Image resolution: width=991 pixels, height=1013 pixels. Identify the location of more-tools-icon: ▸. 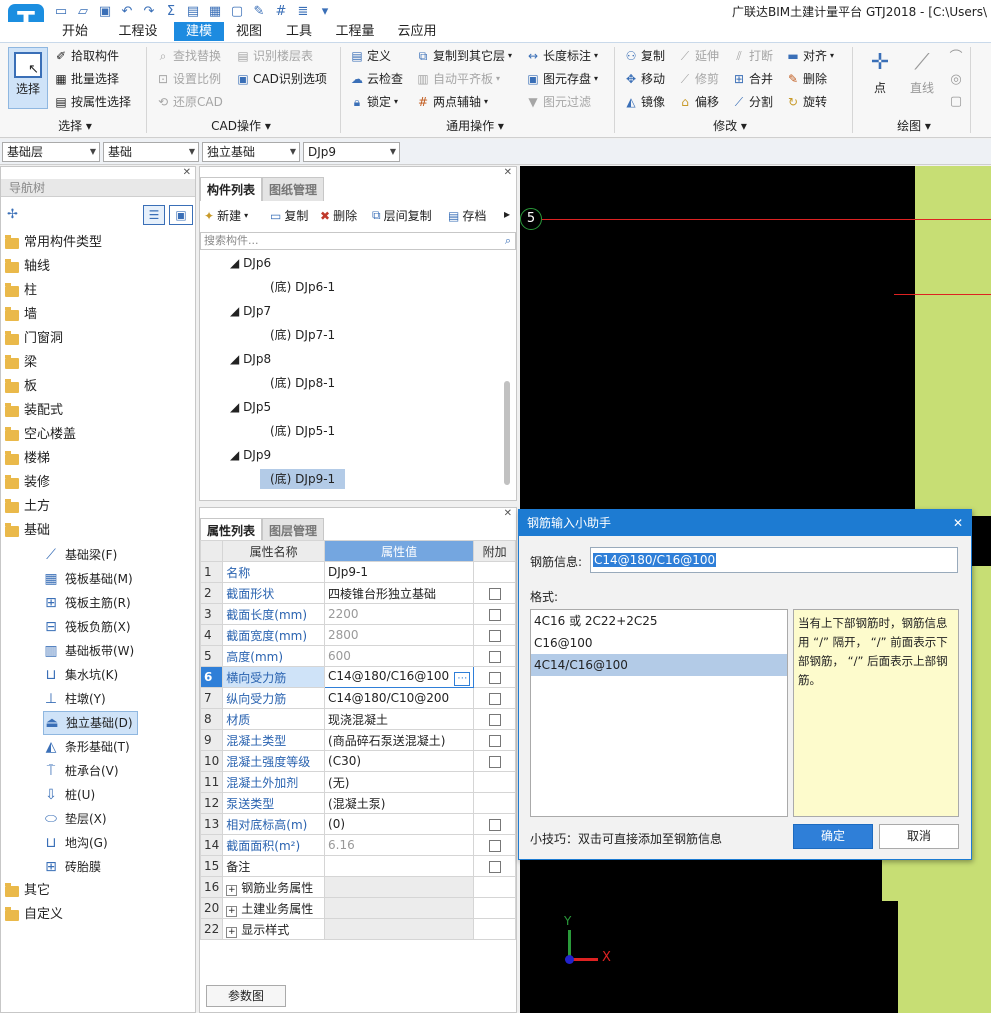
(507, 214).